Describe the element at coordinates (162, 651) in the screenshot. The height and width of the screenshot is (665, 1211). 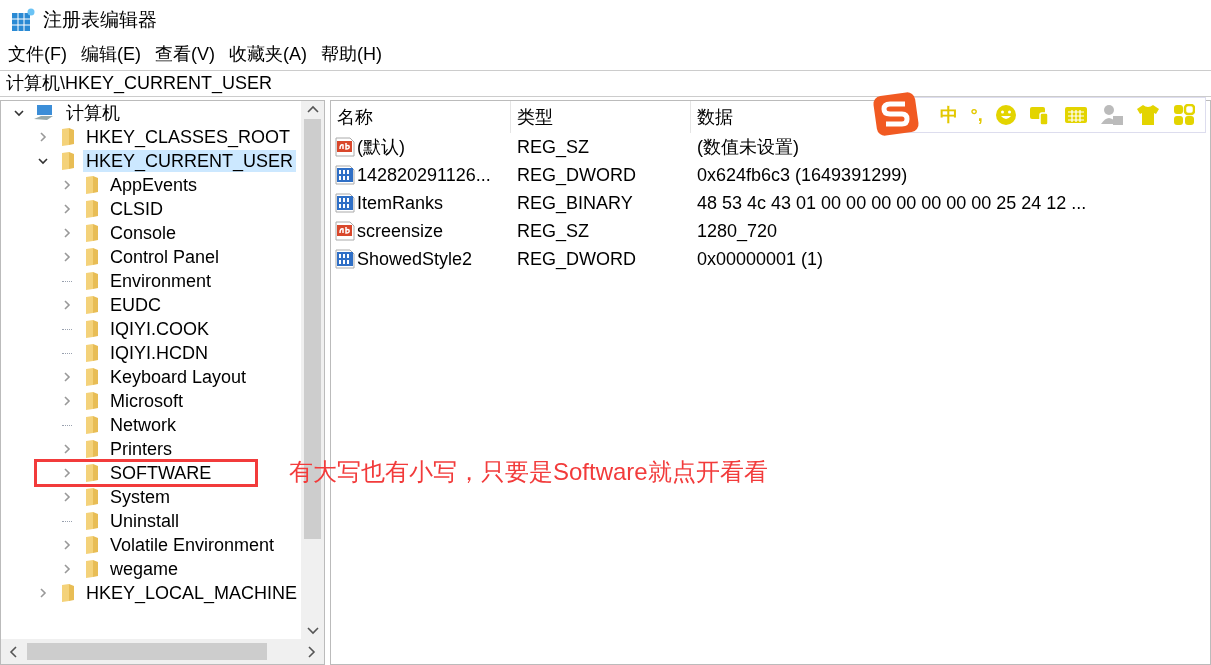
I see `horizontal-scrollbar` at that location.